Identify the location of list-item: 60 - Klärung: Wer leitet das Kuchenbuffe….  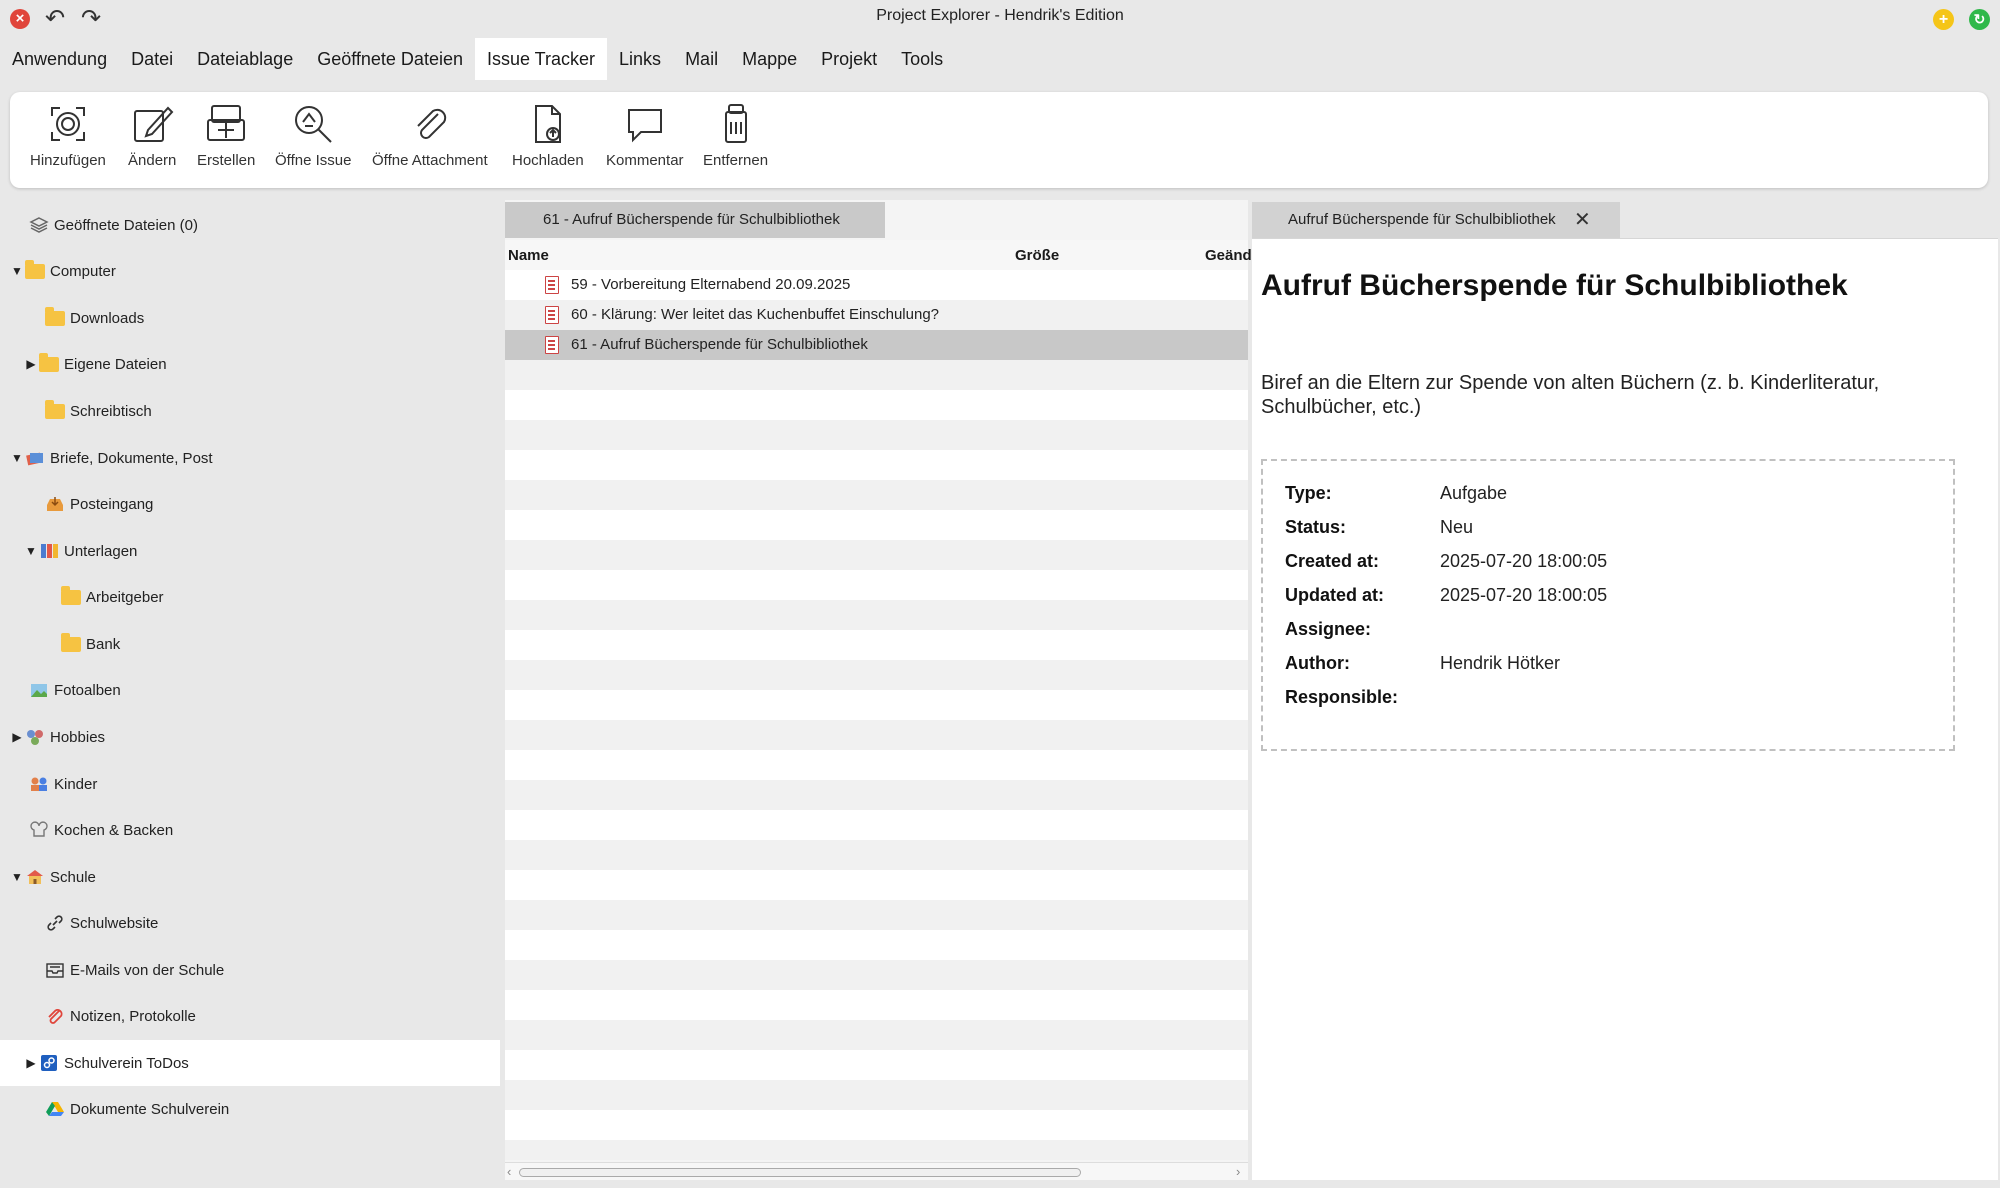
(876, 315).